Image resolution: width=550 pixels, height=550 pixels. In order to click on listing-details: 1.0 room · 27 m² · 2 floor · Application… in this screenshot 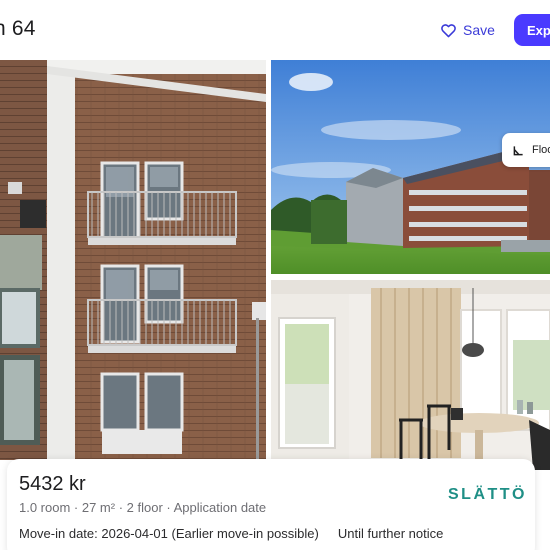, I will do `click(143, 507)`.